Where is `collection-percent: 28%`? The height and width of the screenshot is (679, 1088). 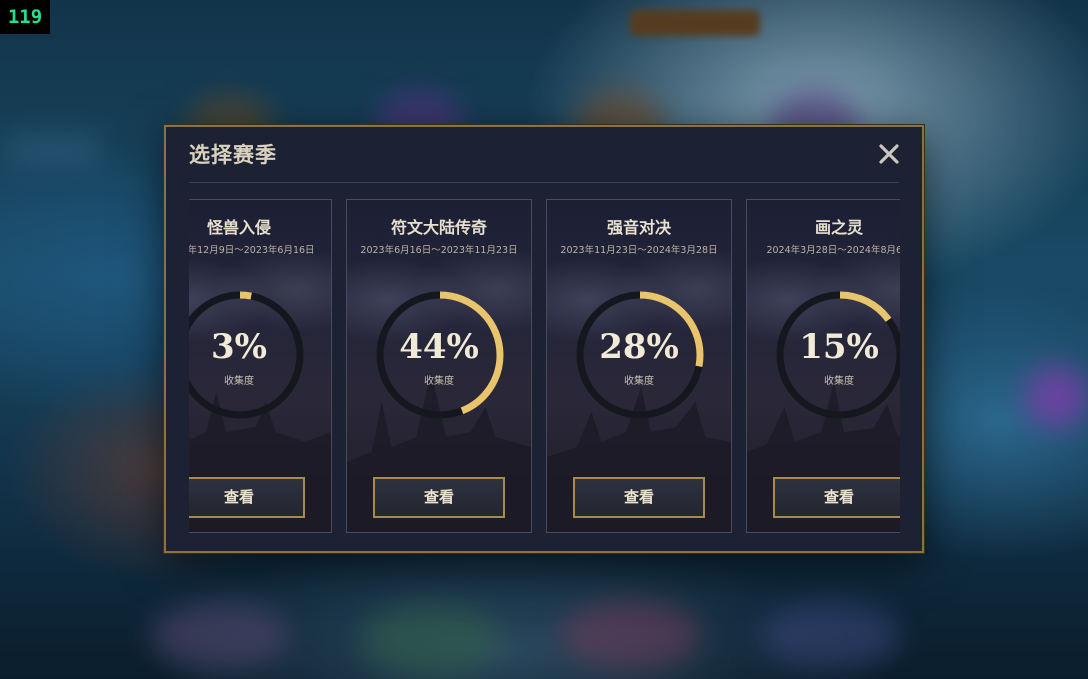
collection-percent: 28% is located at coordinates (639, 347).